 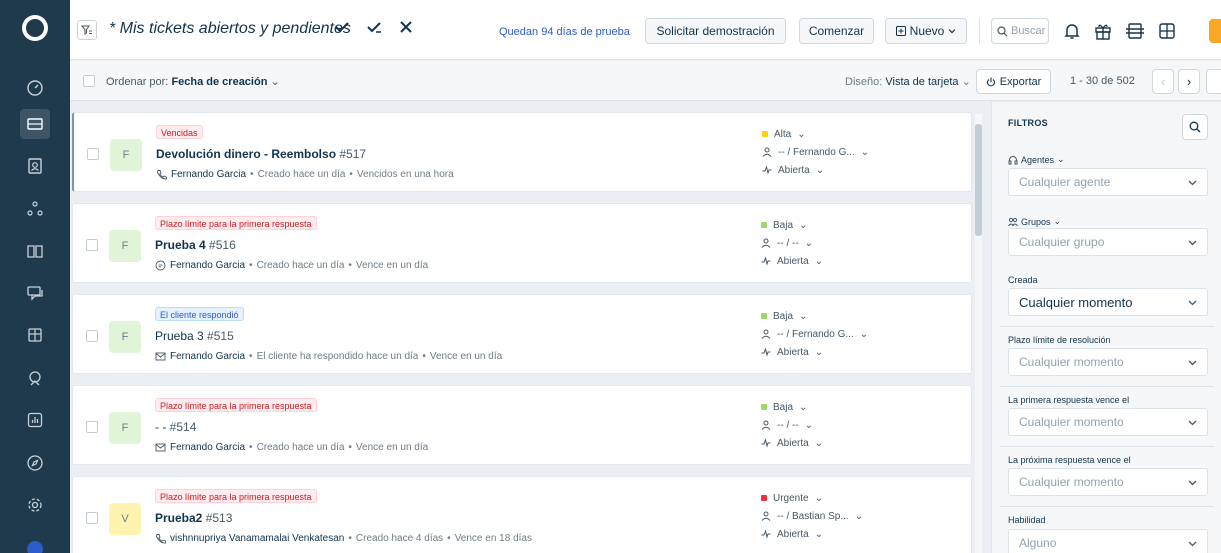 I want to click on ticket-subject-link: Prueba 4 #516, so click(x=195, y=245).